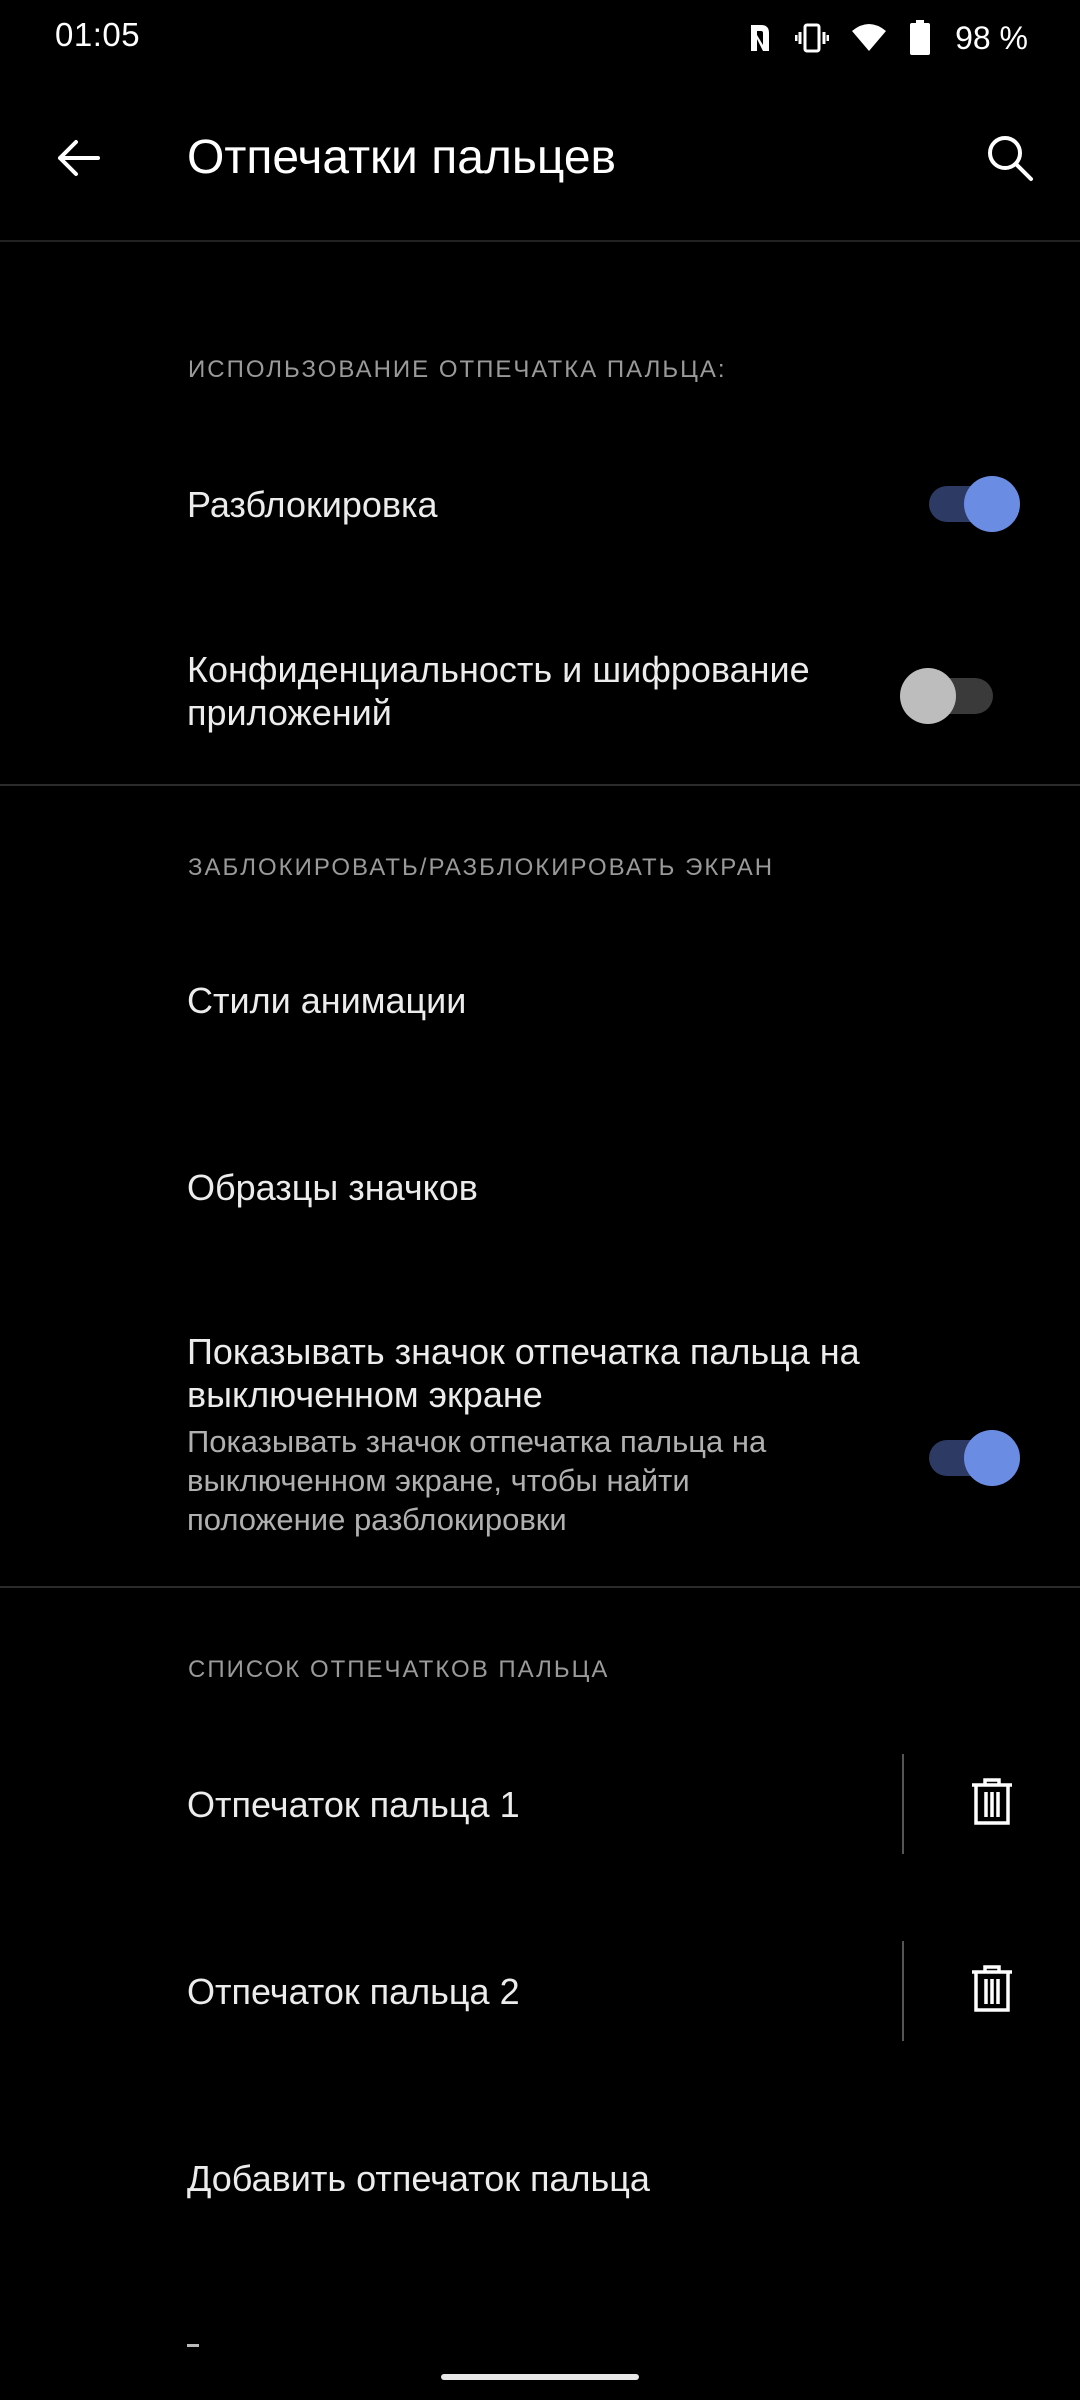  I want to click on setting-icon-samples-label: Образцы значков, so click(332, 1187).